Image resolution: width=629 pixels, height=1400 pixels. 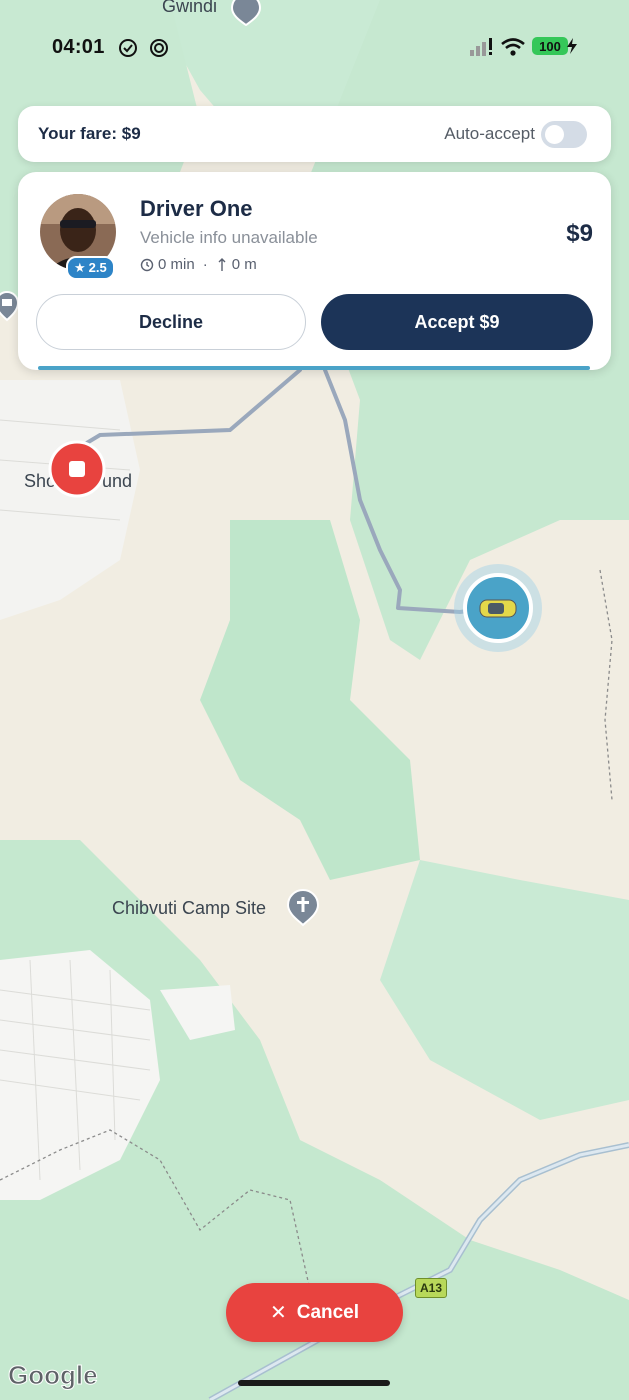 I want to click on close-icon: ✕, so click(x=278, y=1313).